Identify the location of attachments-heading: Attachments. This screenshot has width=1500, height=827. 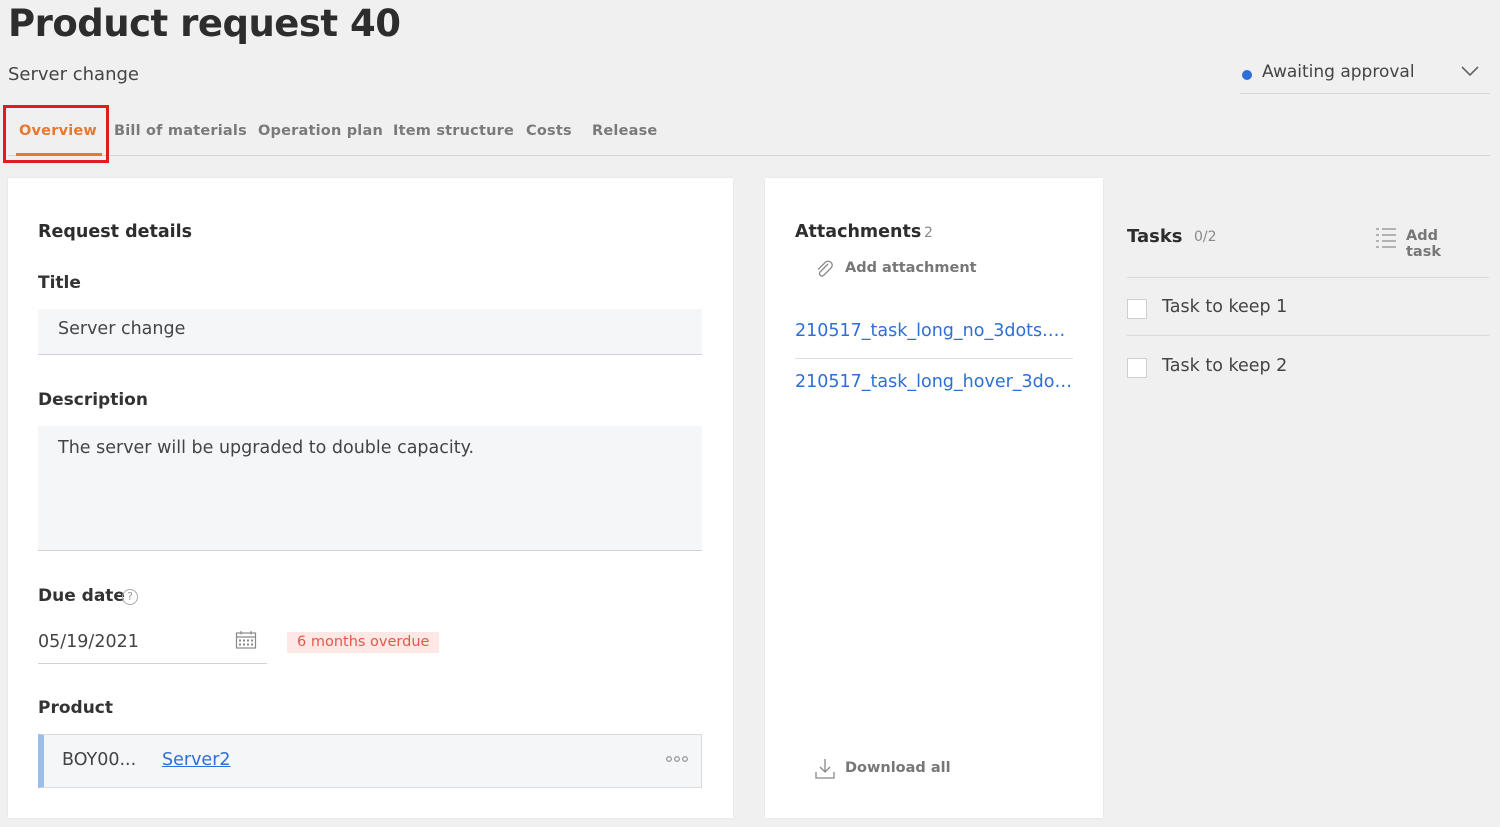
(858, 232).